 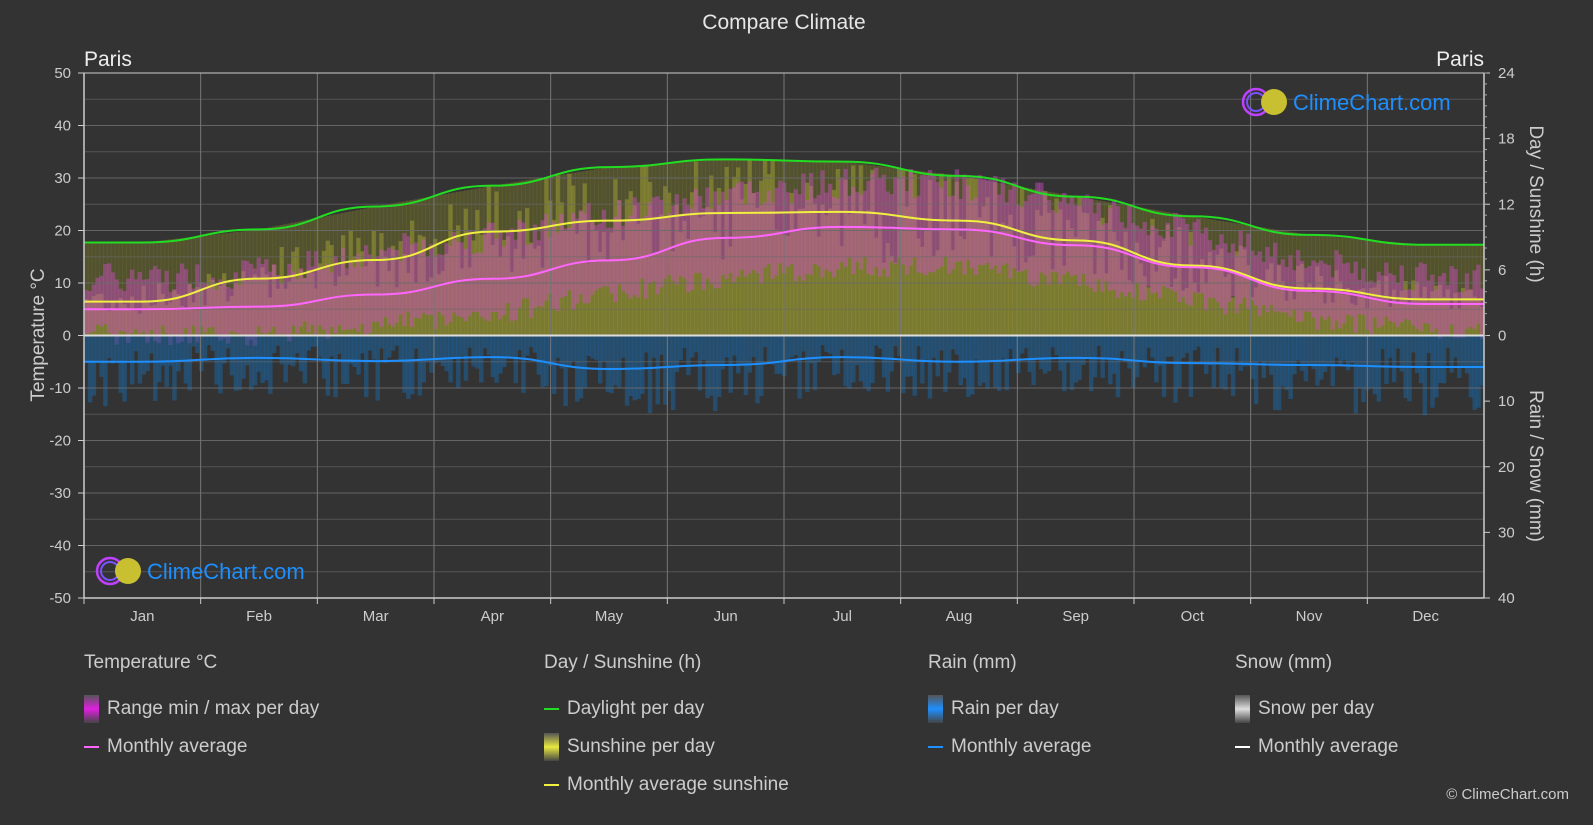 I want to click on legend-label: Range min / max per day, so click(x=213, y=708).